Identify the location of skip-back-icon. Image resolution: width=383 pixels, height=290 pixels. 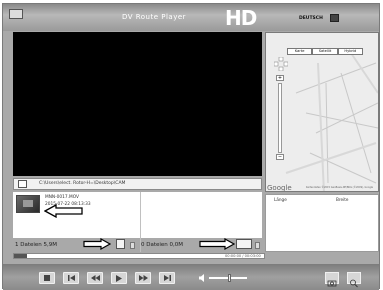
(71, 278).